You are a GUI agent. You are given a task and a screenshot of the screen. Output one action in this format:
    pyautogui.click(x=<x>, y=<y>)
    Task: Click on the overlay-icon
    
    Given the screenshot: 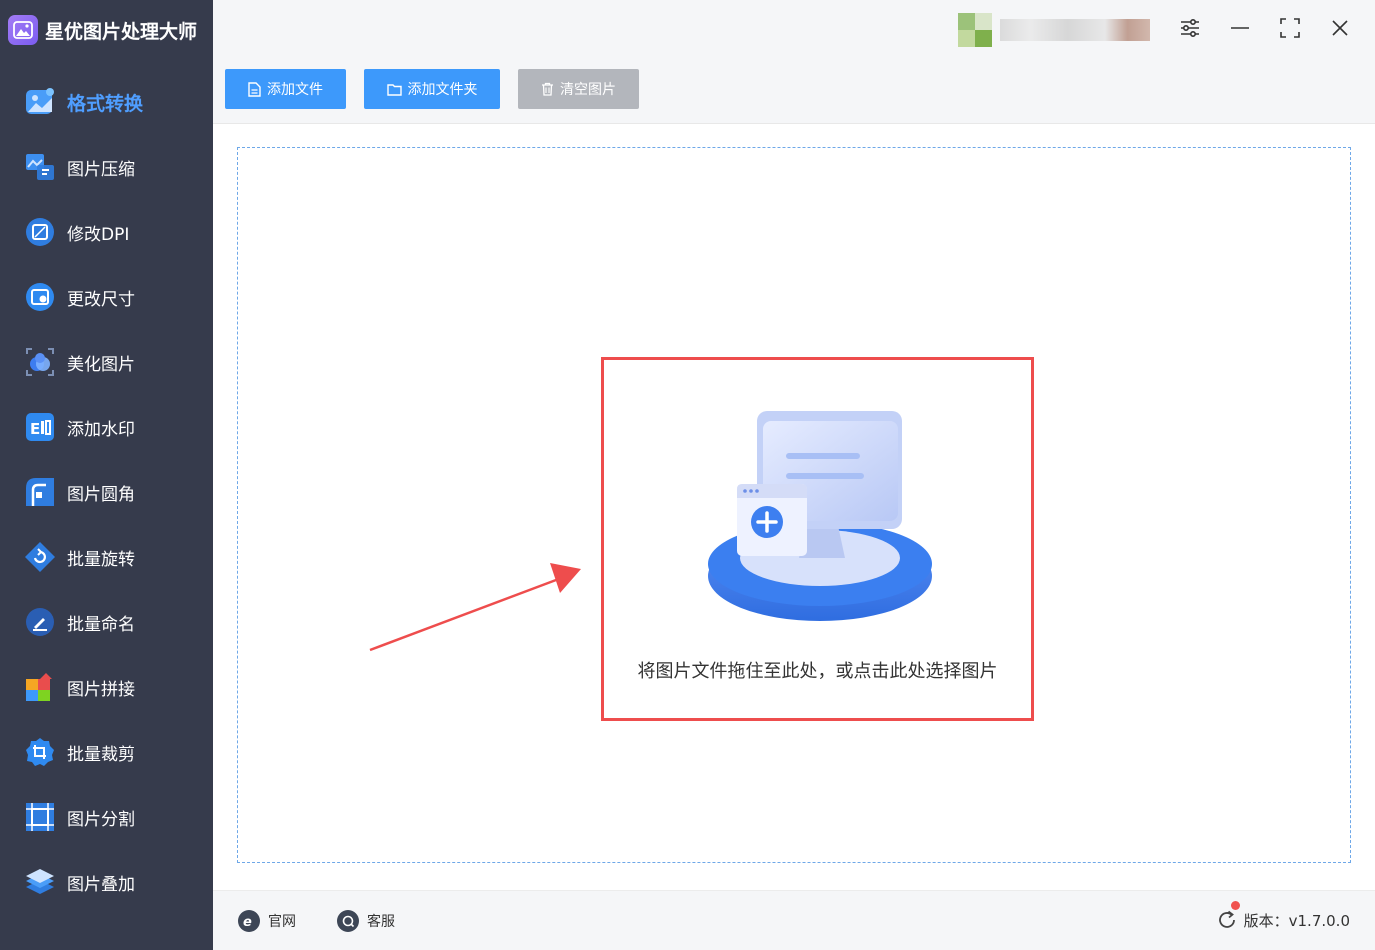 What is the action you would take?
    pyautogui.click(x=40, y=882)
    